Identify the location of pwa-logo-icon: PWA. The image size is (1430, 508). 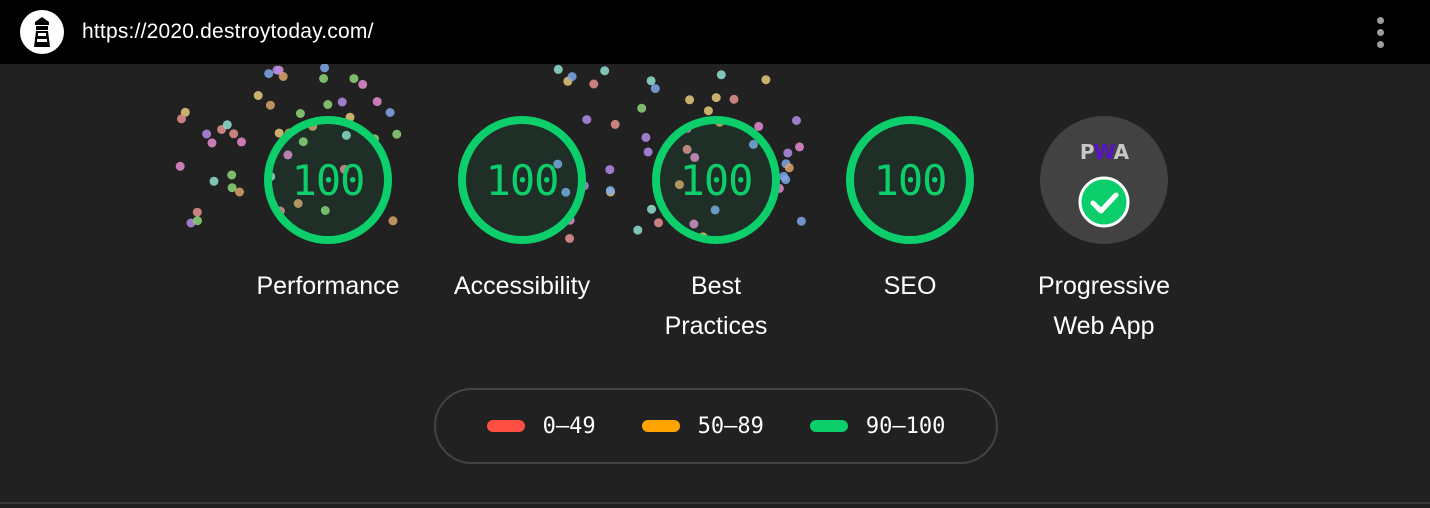
(1104, 152).